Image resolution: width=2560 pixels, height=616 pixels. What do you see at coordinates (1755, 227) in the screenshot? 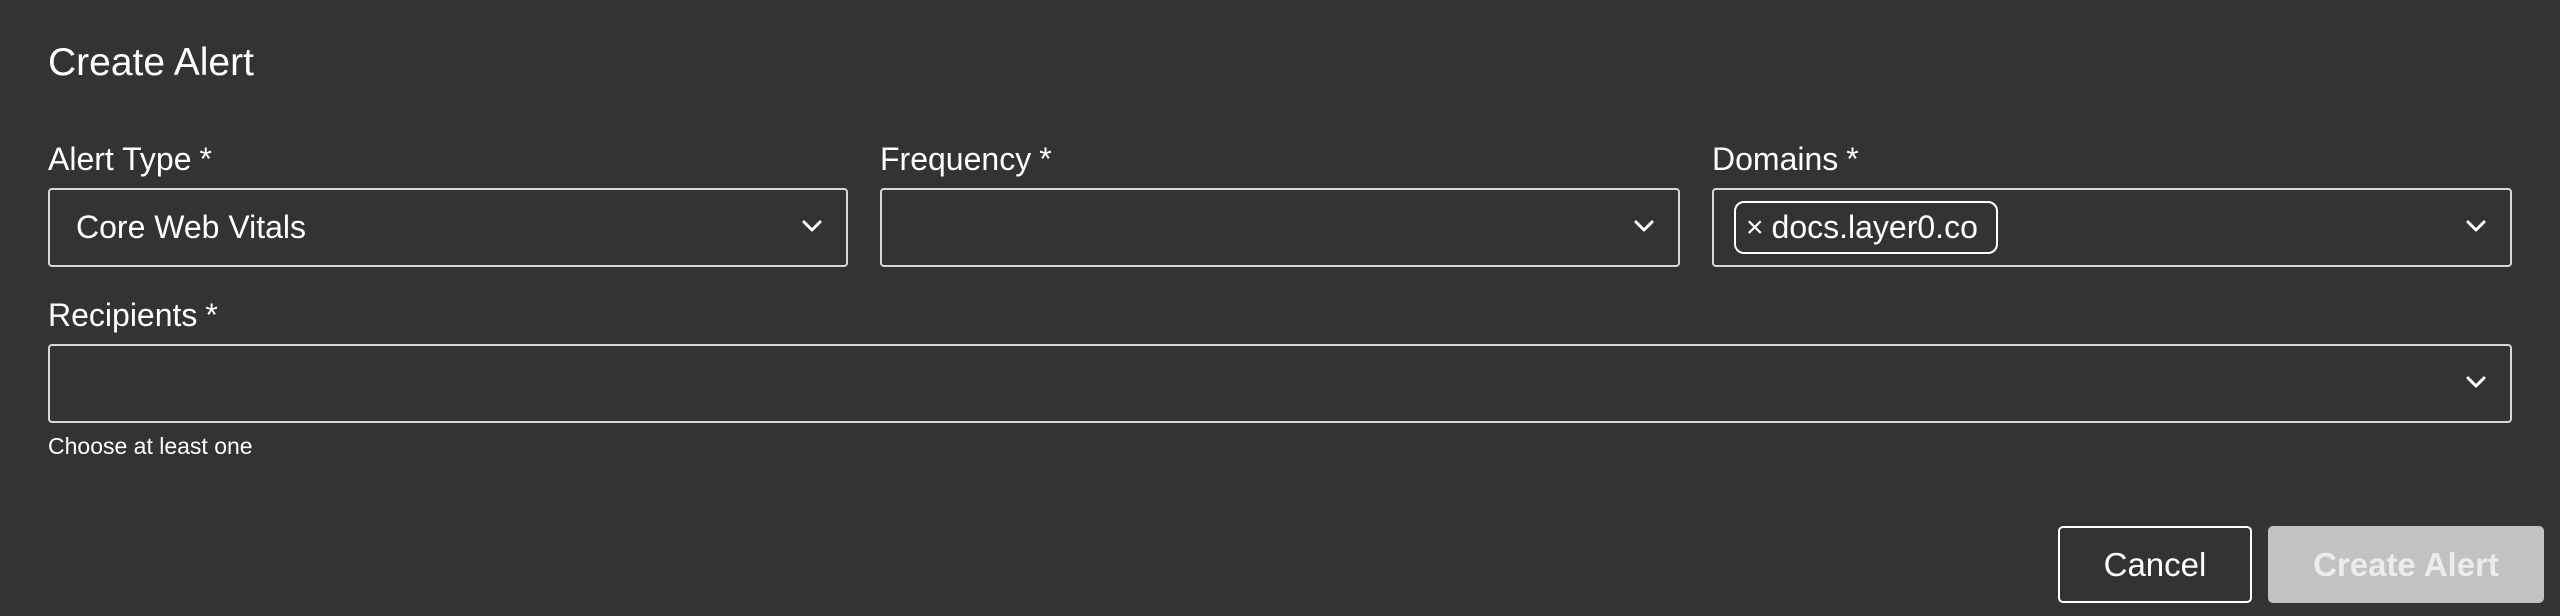
I see `close-icon: ×` at bounding box center [1755, 227].